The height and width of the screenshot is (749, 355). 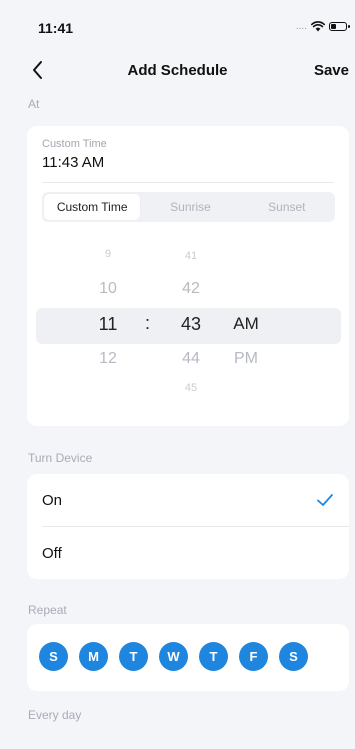 What do you see at coordinates (108, 359) in the screenshot?
I see `picker-hour: 12` at bounding box center [108, 359].